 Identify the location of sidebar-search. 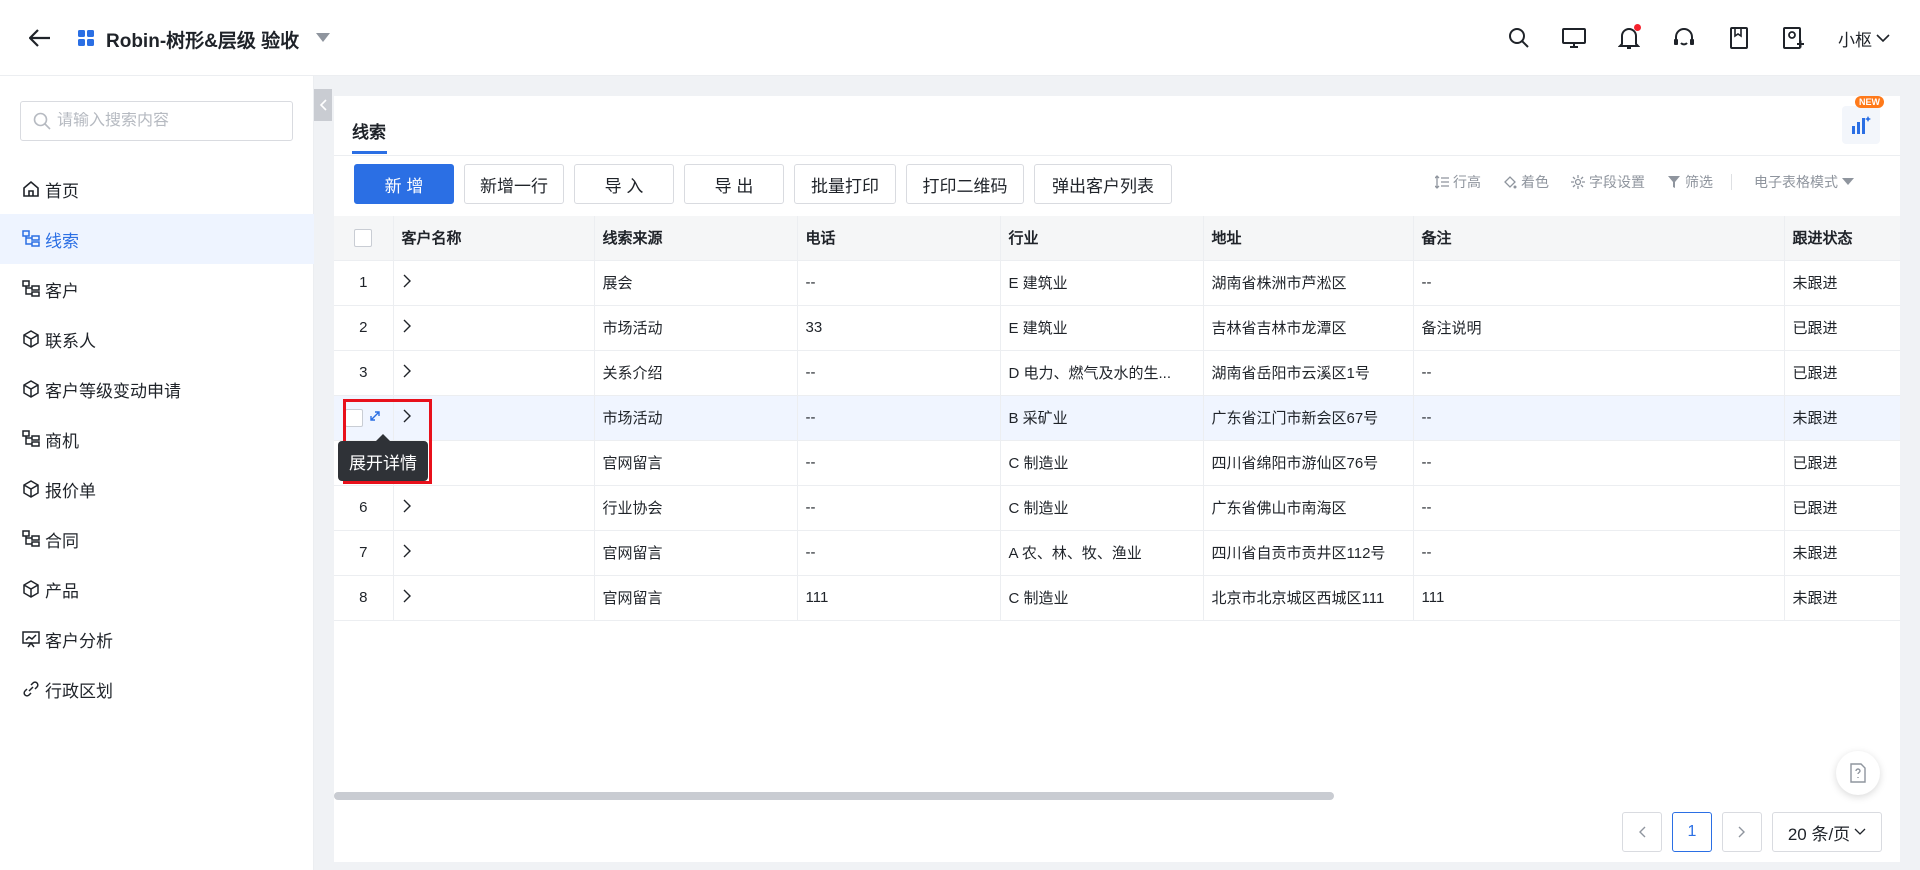
(156, 121).